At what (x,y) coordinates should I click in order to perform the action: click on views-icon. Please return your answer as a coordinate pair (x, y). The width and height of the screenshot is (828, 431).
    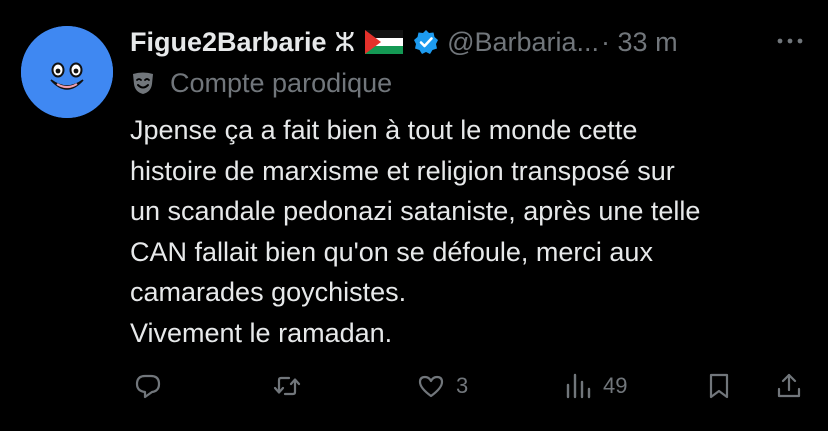
    Looking at the image, I should click on (578, 386).